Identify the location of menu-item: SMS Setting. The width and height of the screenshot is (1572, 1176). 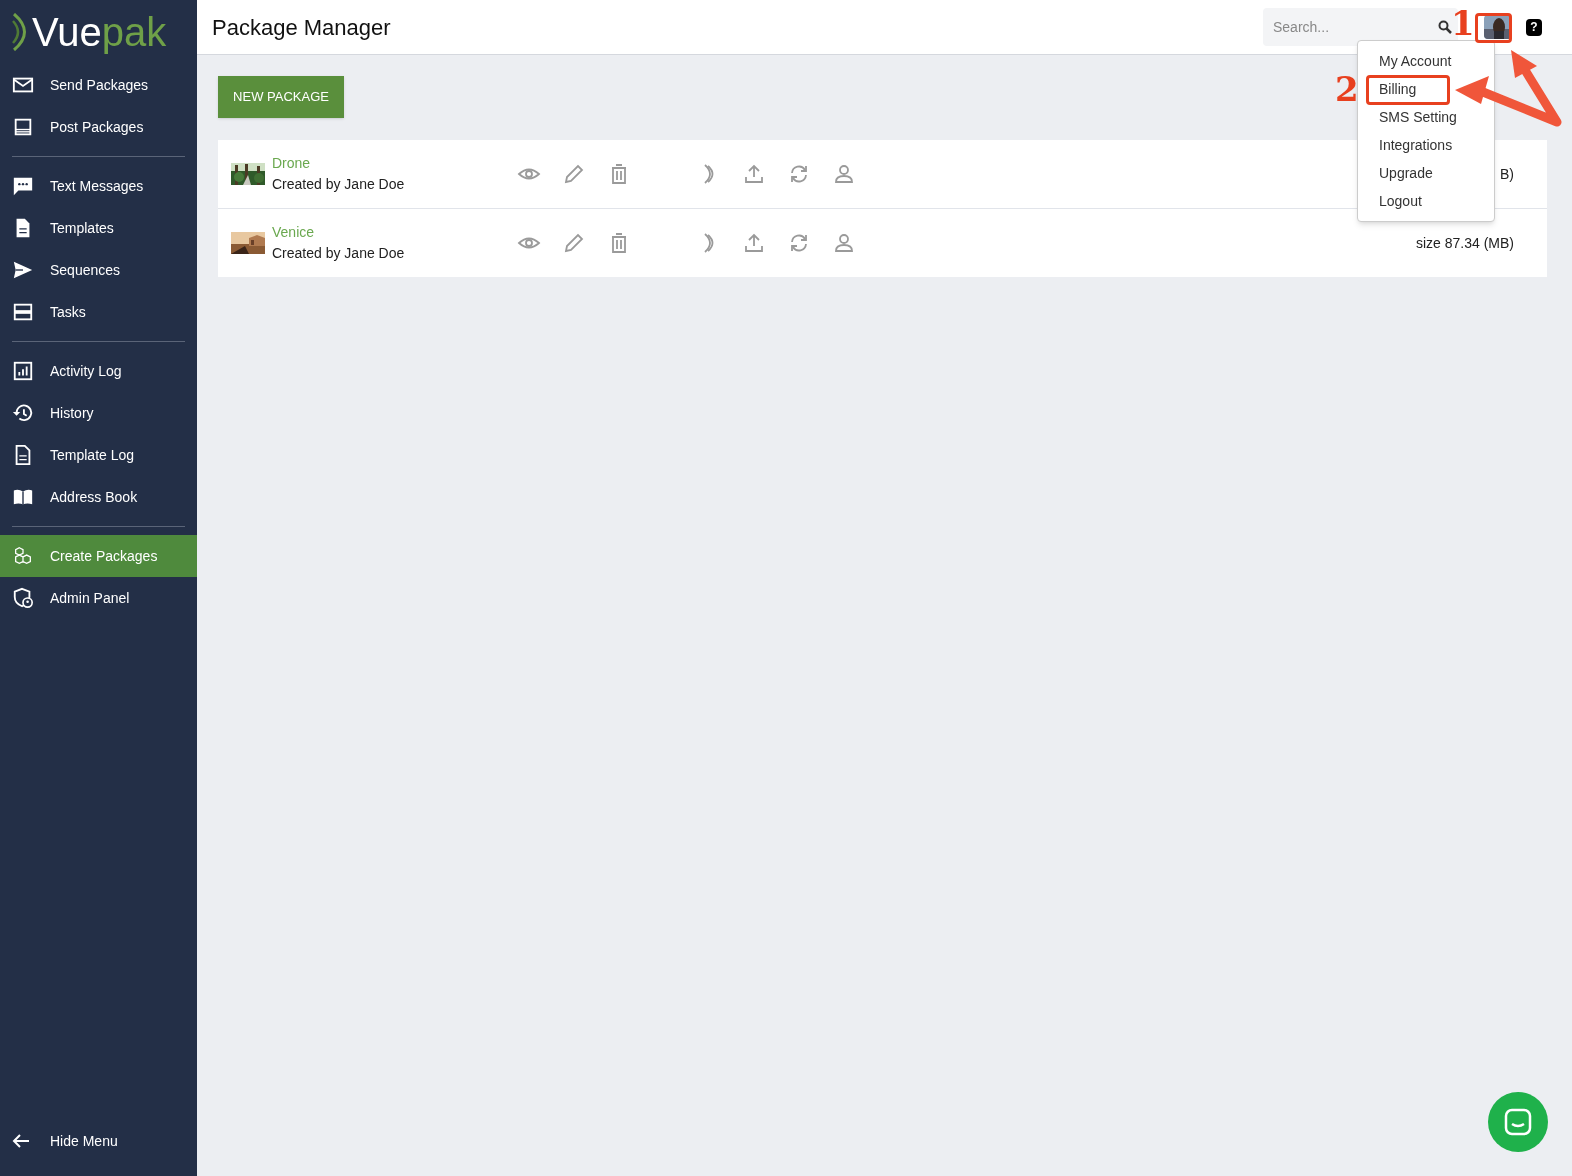
(1418, 117).